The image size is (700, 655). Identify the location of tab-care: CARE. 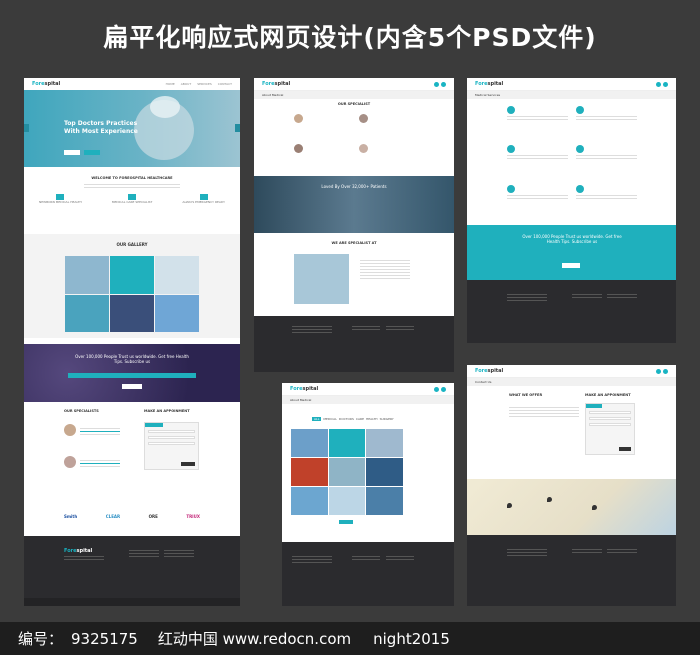
(360, 419).